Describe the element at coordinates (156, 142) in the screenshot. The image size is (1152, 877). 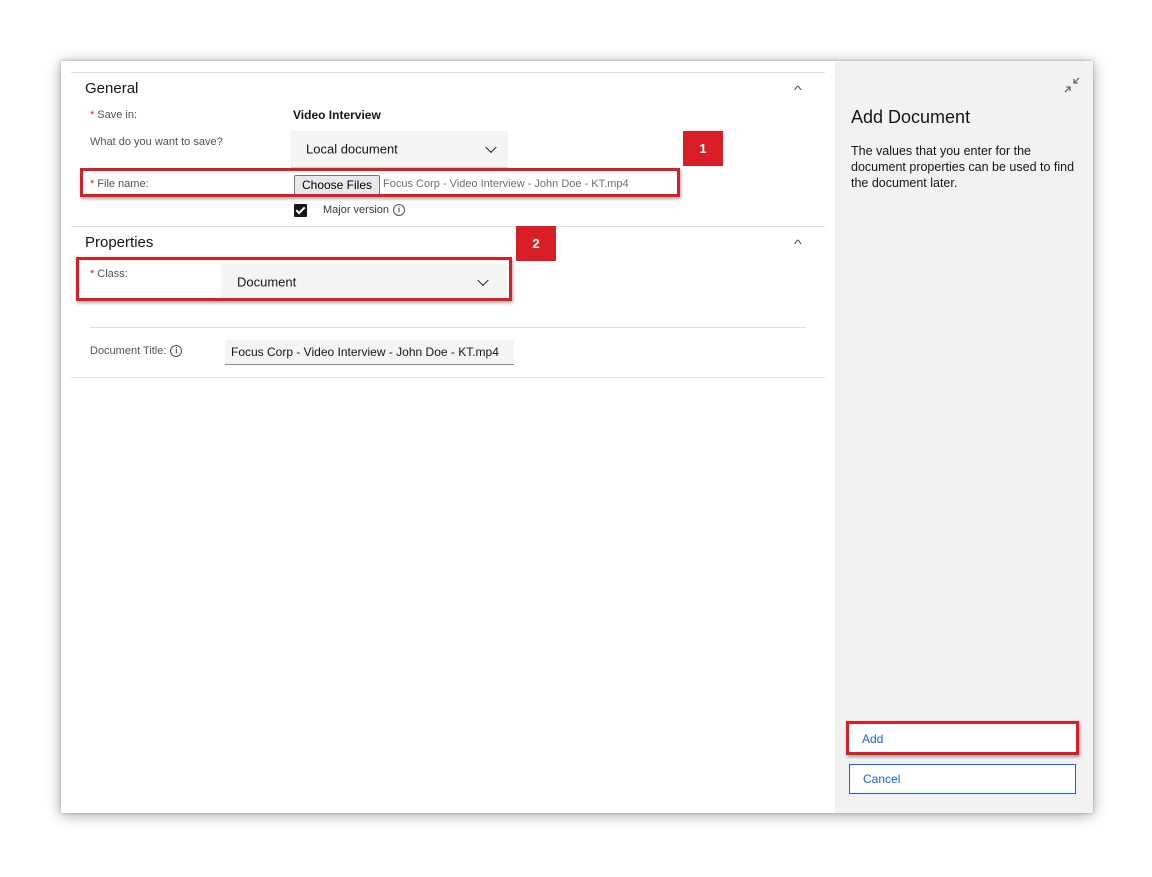
I see `what-to-save-label: What do you want to save?` at that location.